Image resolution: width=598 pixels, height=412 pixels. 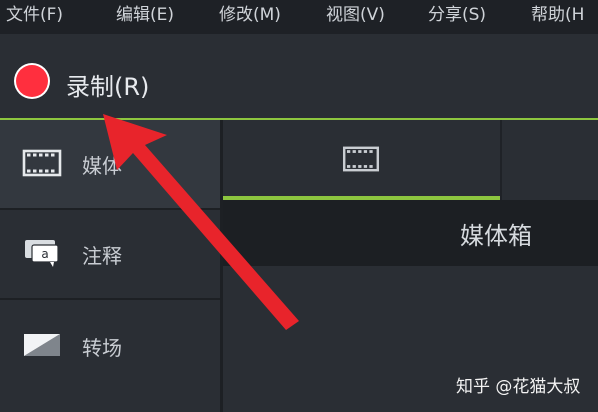 I want to click on annotation-icon: a, so click(x=42, y=253).